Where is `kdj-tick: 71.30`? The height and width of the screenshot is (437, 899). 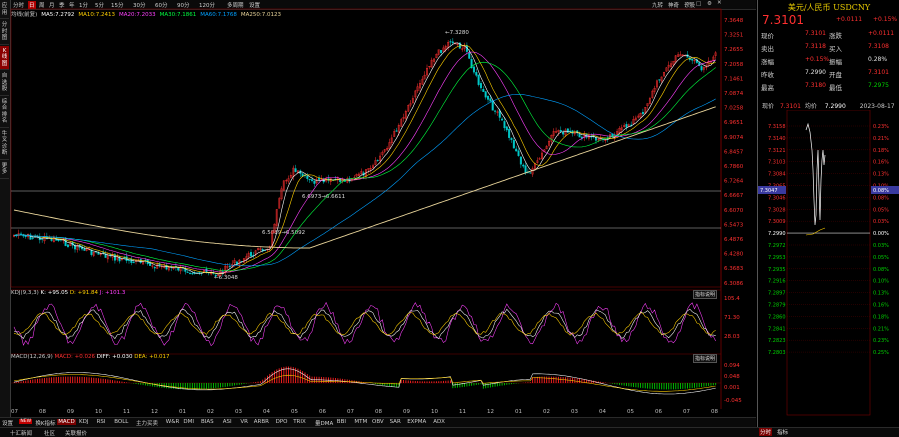 kdj-tick: 71.30 is located at coordinates (732, 318).